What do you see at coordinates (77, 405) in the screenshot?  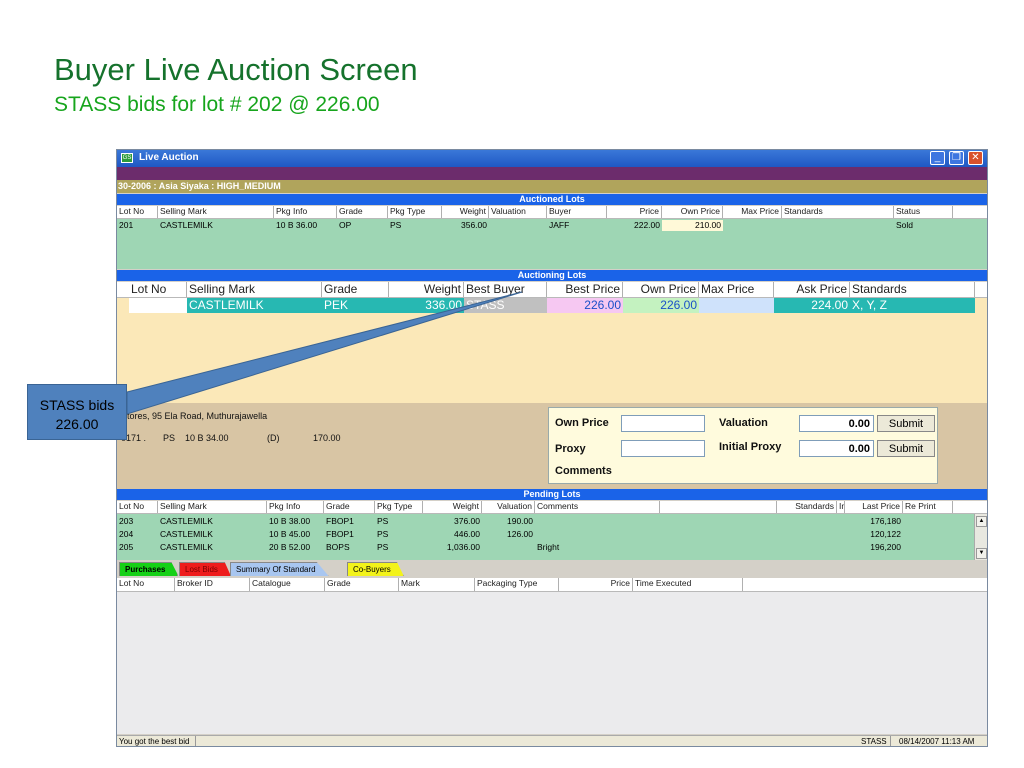 I see `callout-line1: STASS bids` at bounding box center [77, 405].